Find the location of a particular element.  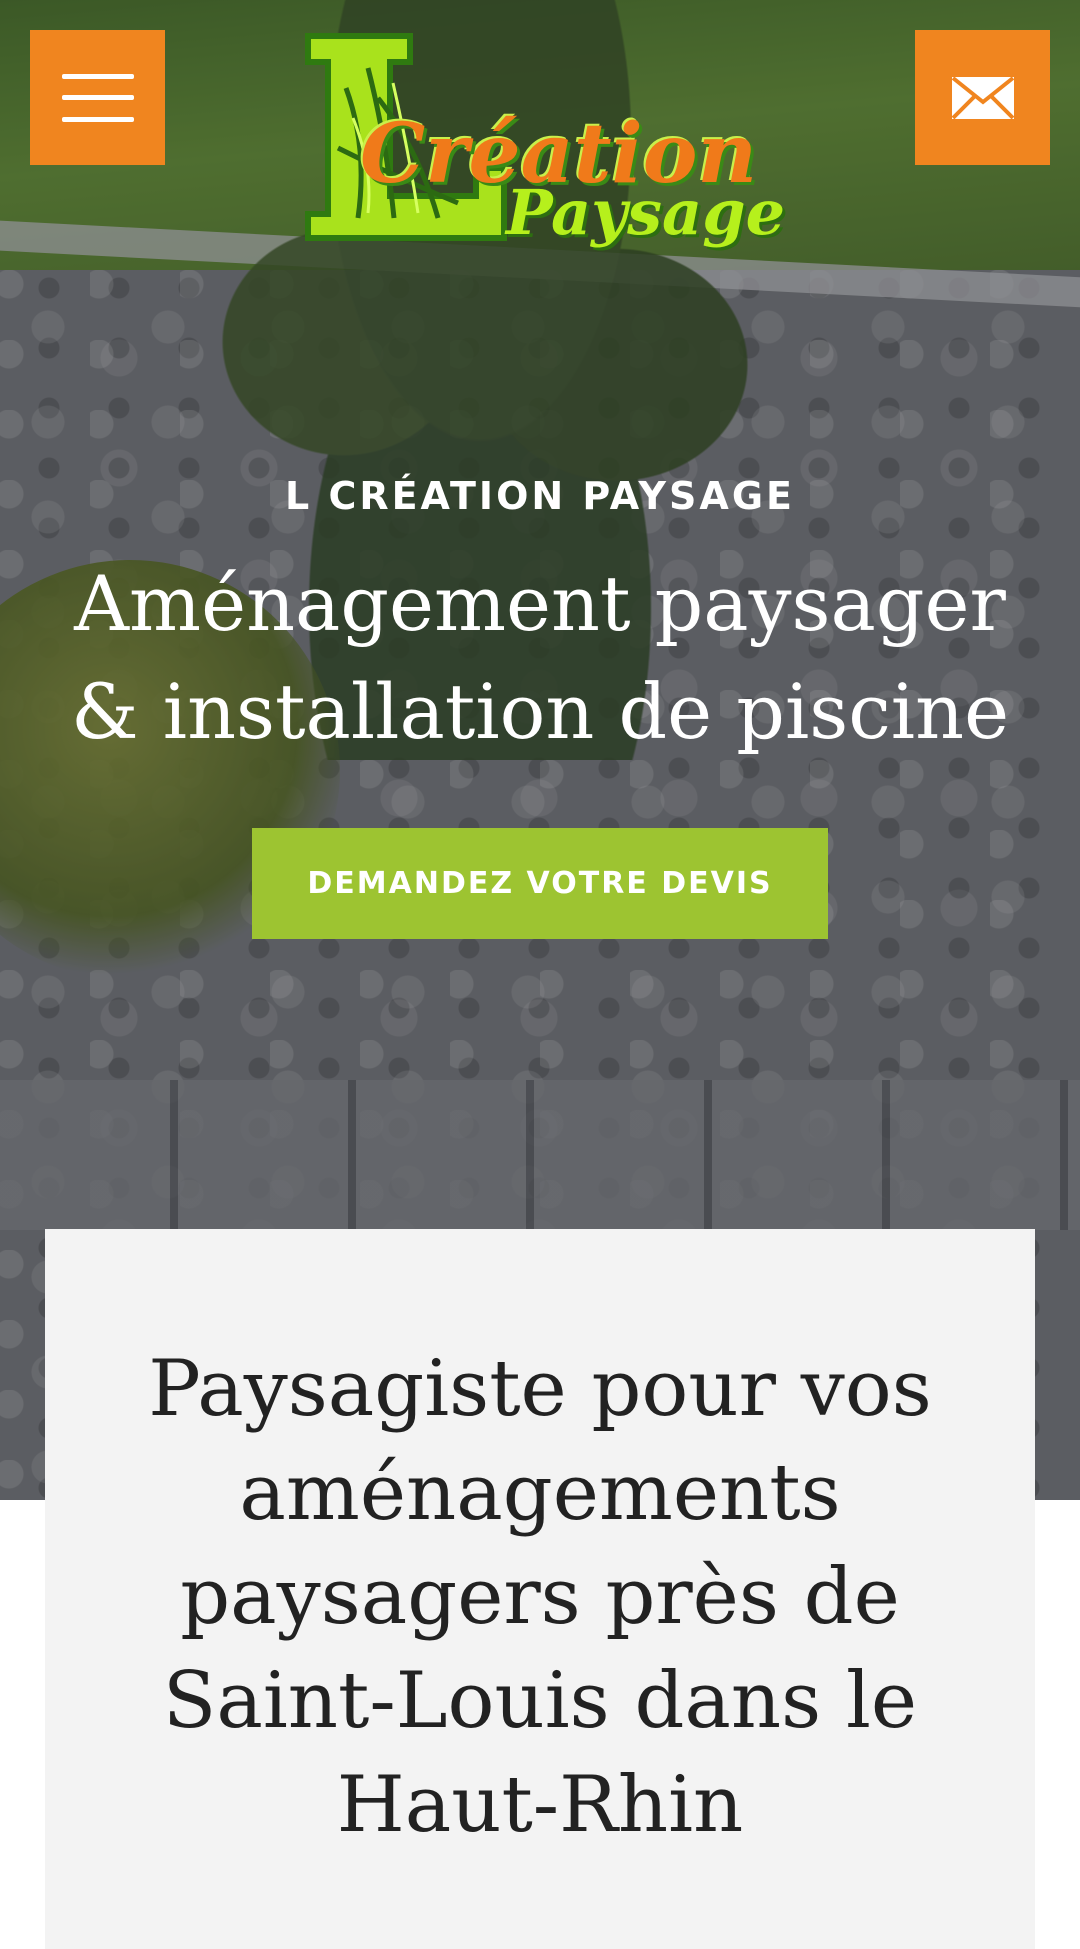

envelope-icon is located at coordinates (982, 97).